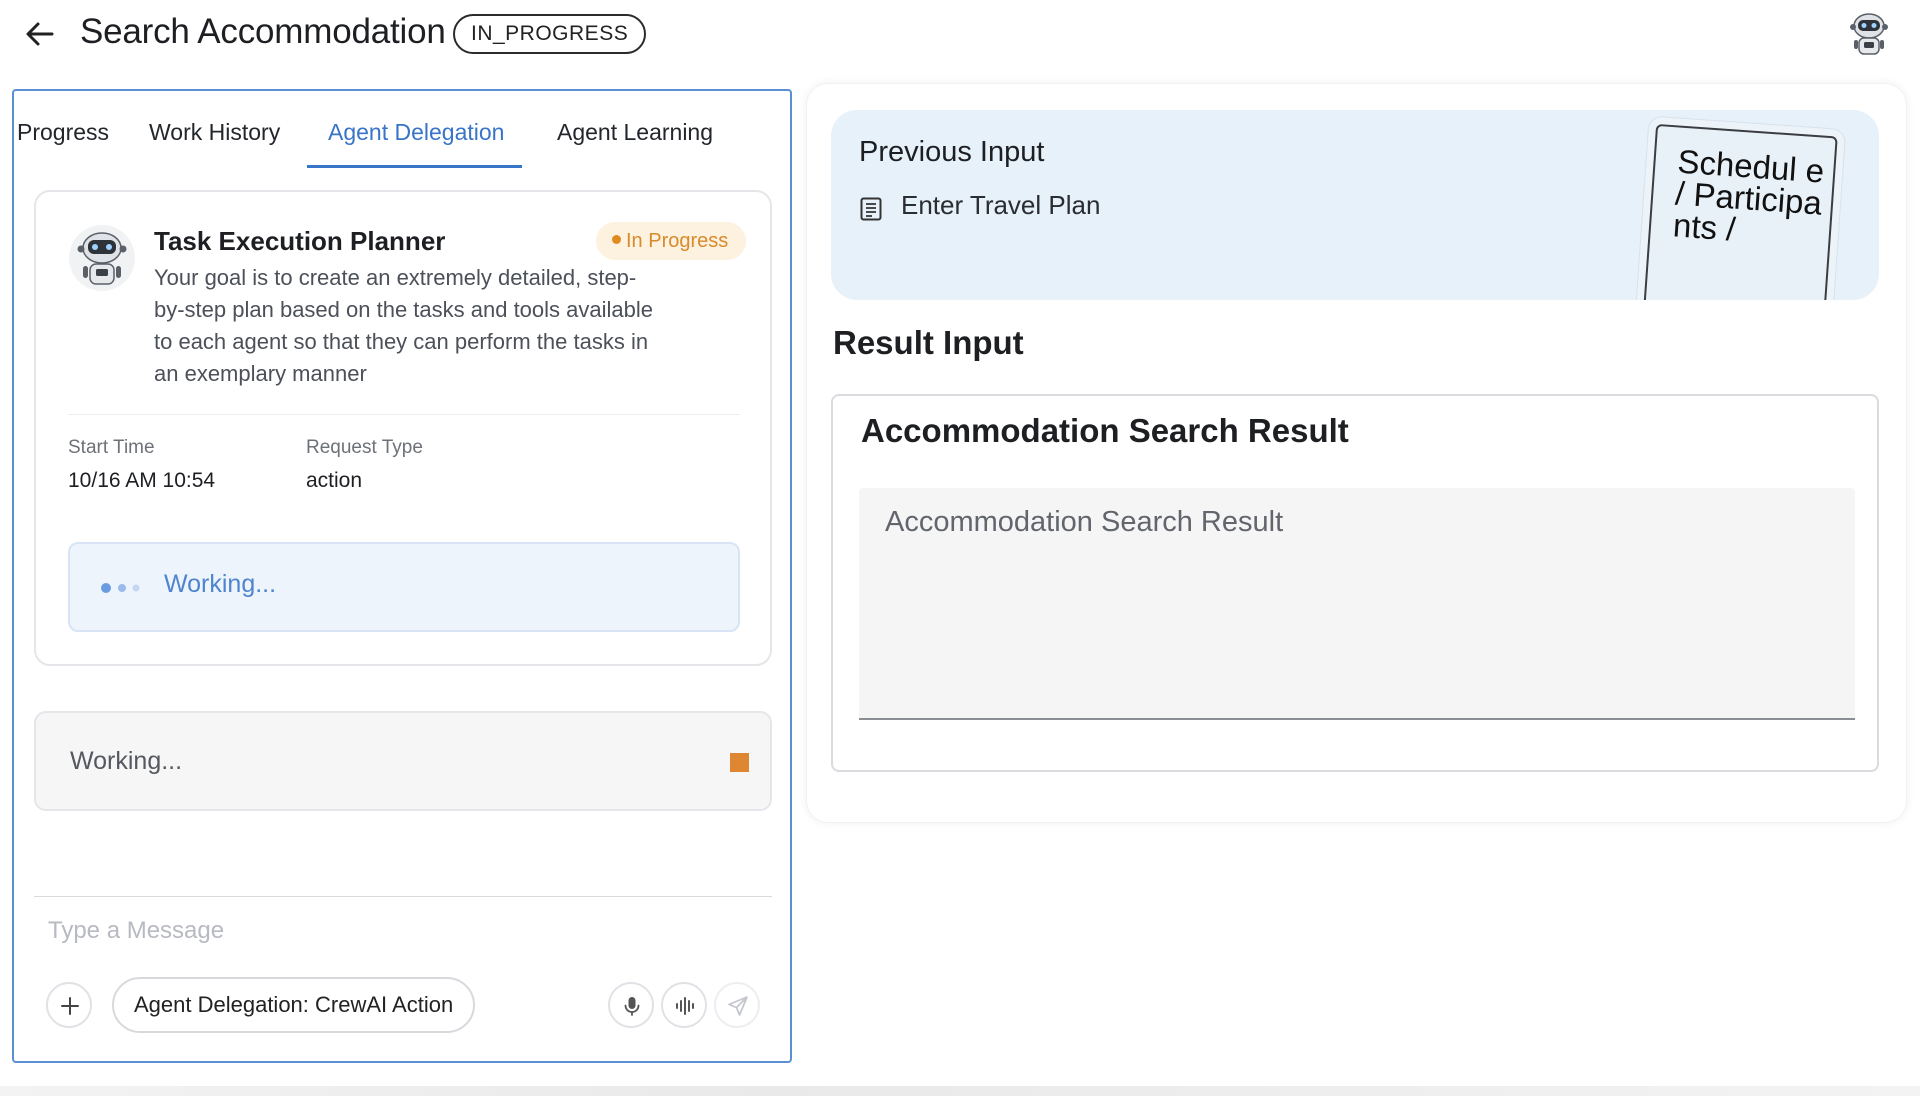  I want to click on stop-icon, so click(739, 762).